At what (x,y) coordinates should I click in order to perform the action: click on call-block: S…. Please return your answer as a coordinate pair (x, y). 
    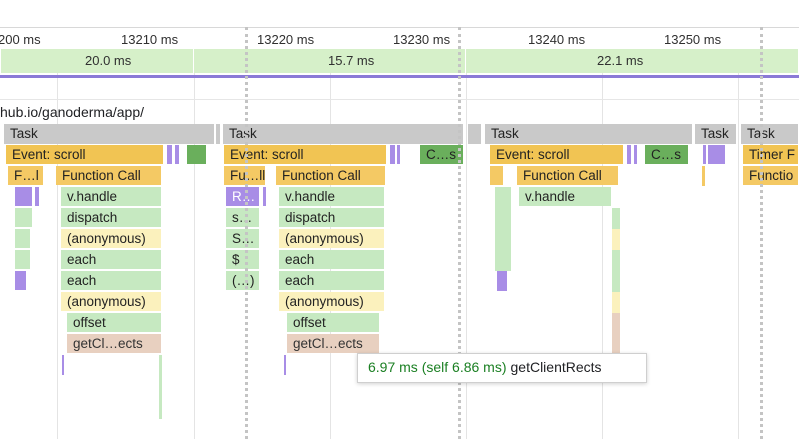
    Looking at the image, I should click on (243, 238).